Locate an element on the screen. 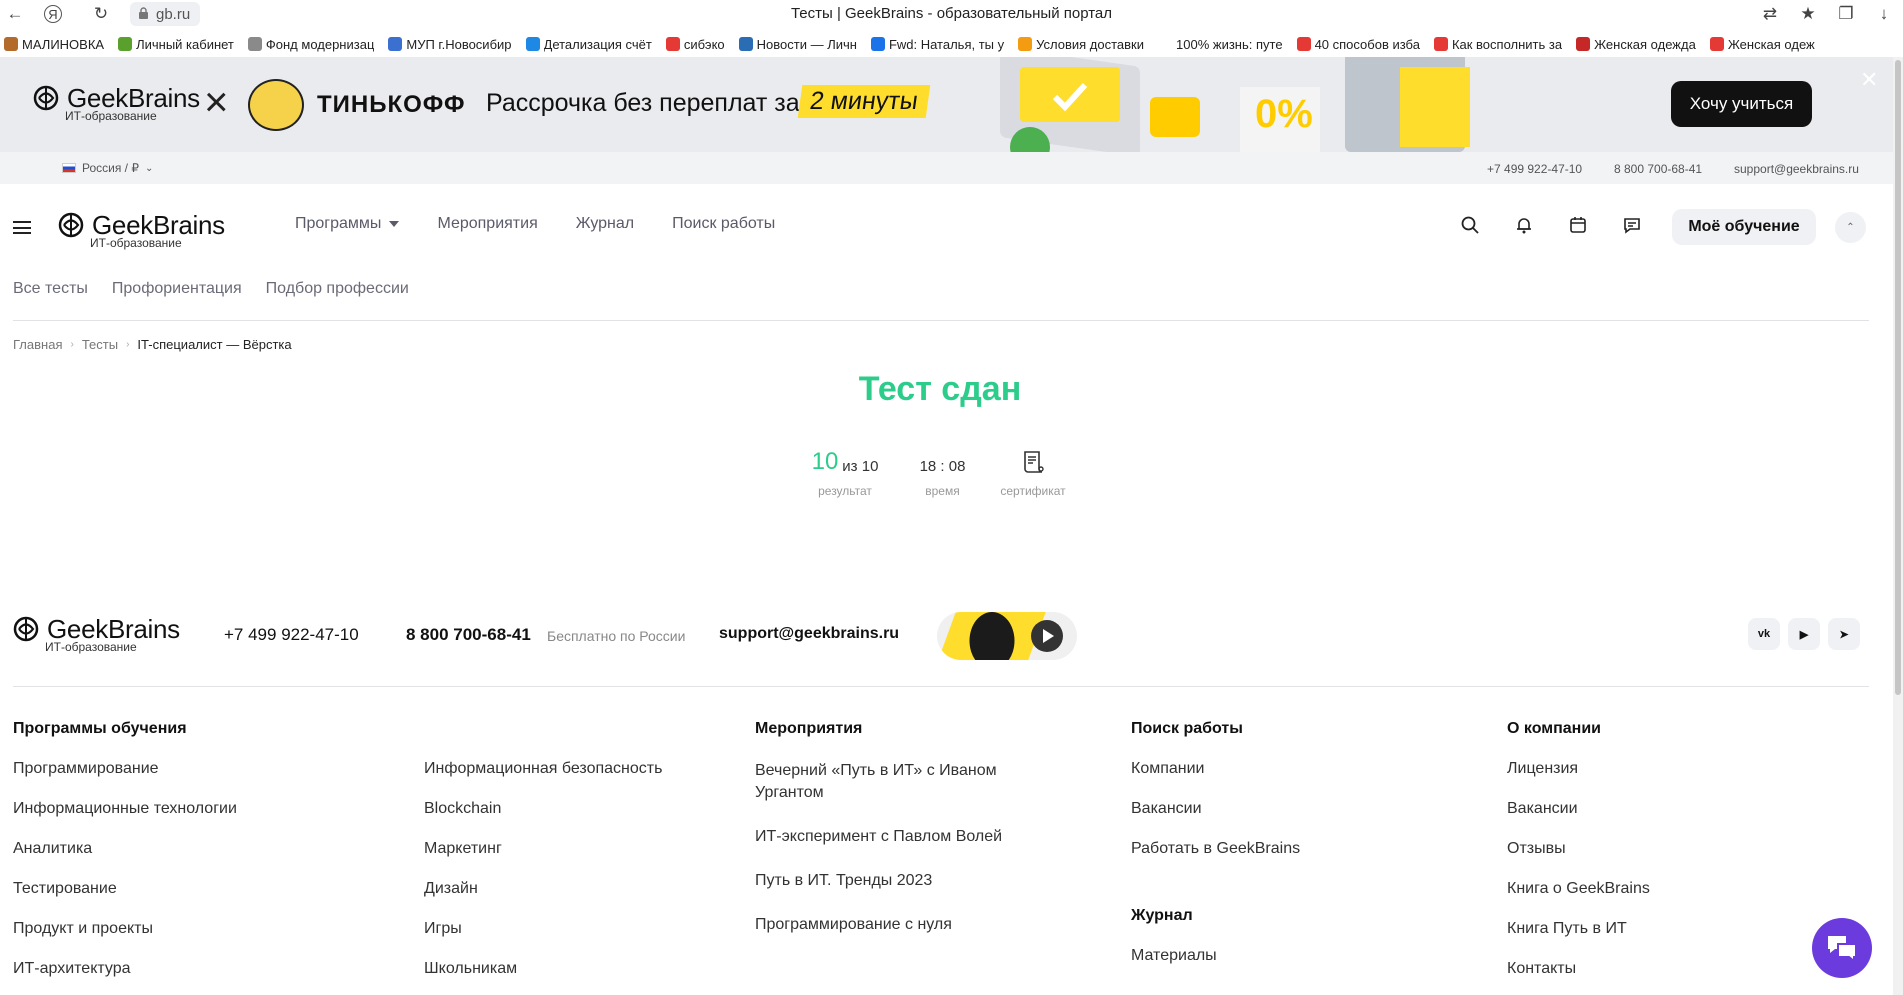 Image resolution: width=1903 pixels, height=995 pixels. bookmark-item: Условия доставки is located at coordinates (1081, 44).